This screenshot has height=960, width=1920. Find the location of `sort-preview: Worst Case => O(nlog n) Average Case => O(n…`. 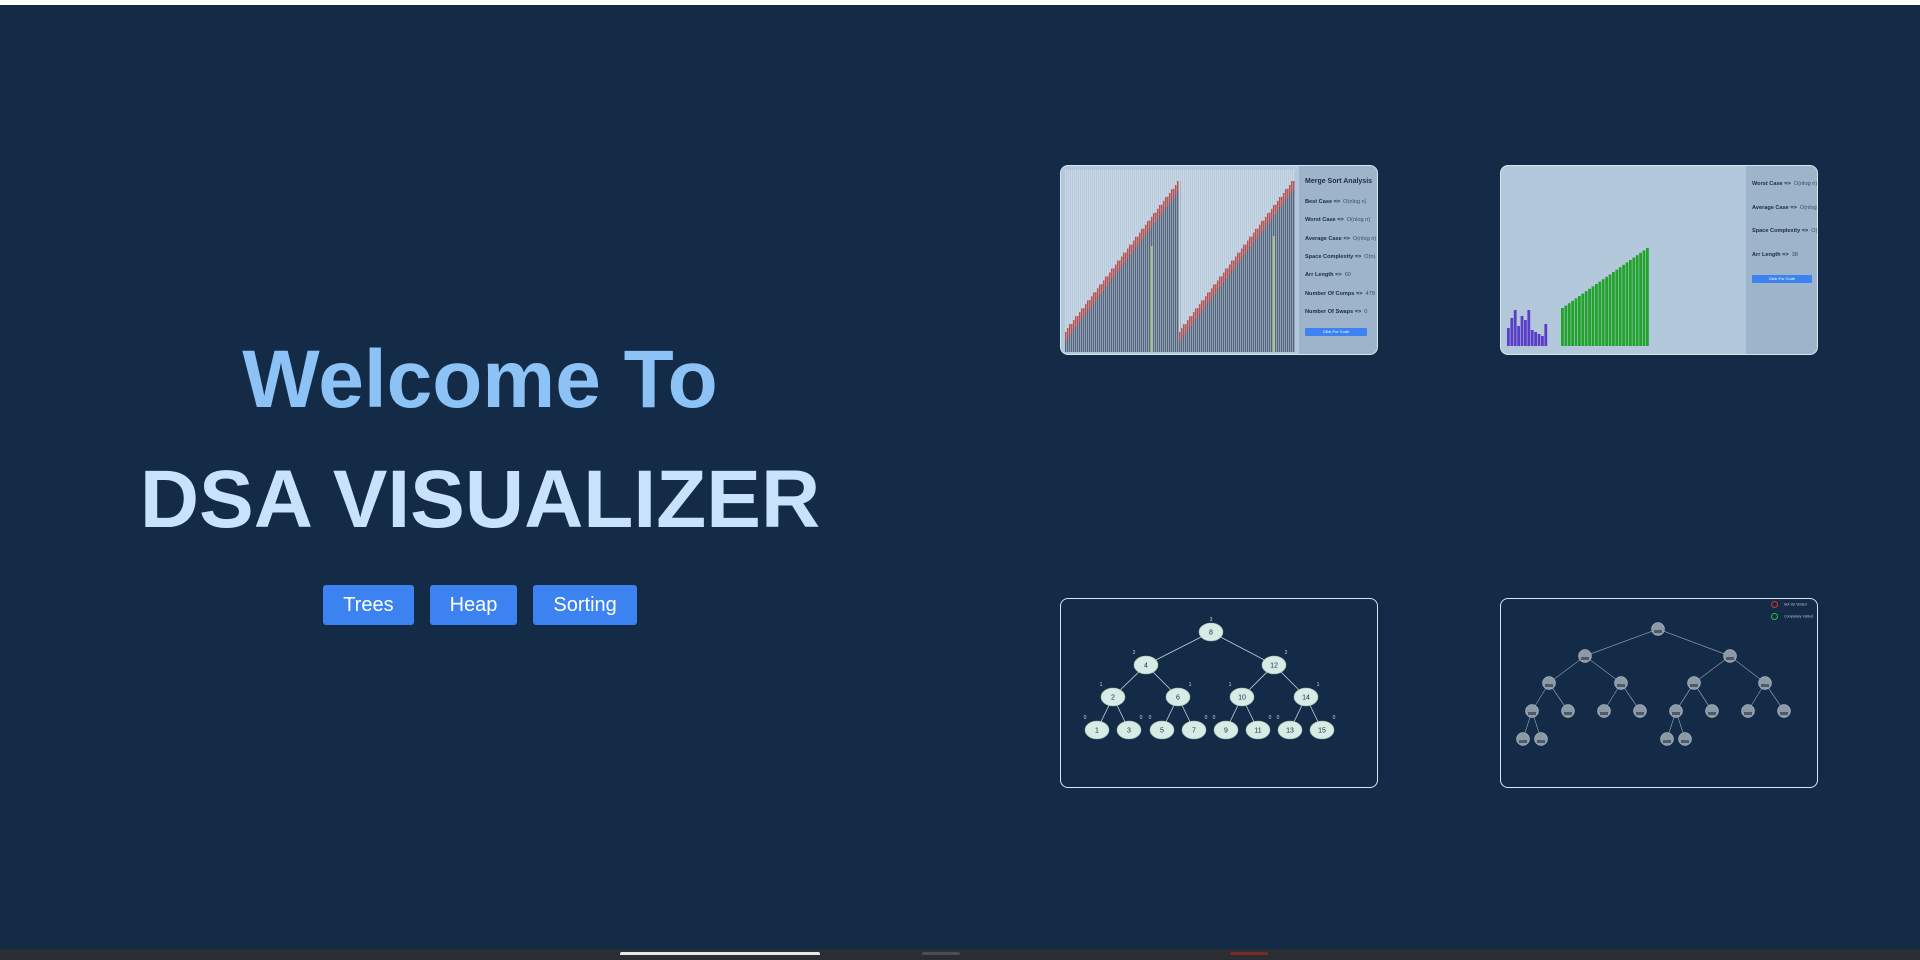

sort-preview: Worst Case => O(nlog n) Average Case => O(n… is located at coordinates (1659, 260).